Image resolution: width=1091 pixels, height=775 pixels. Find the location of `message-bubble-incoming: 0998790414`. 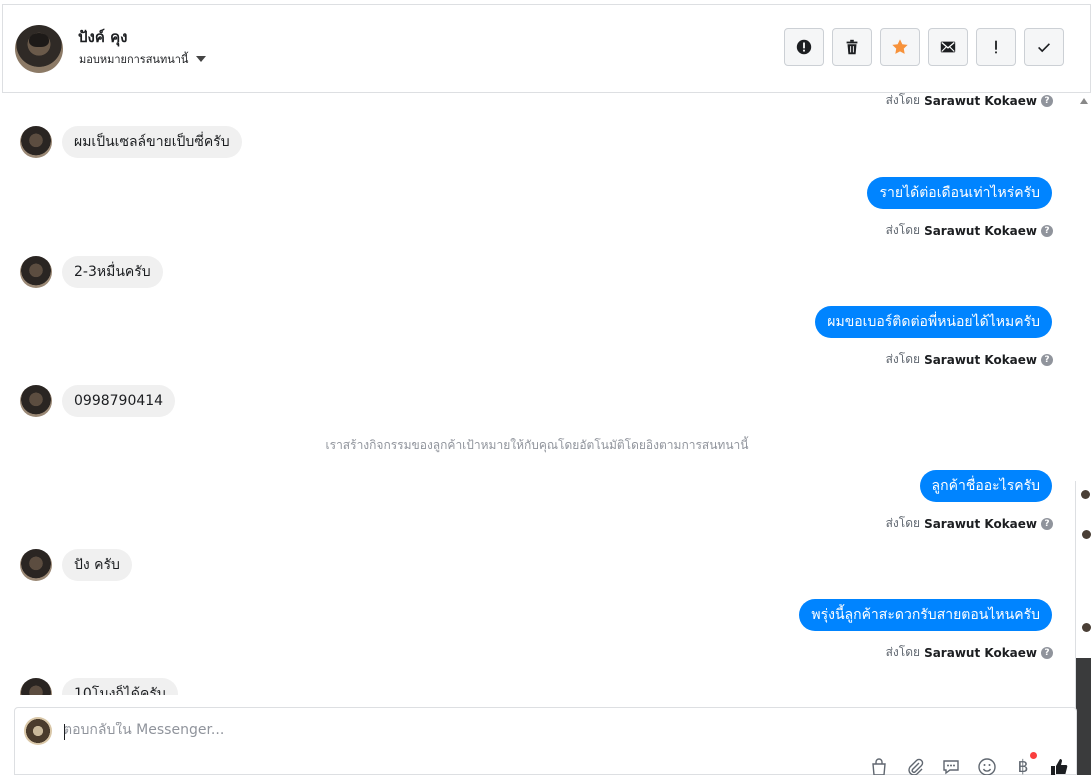

message-bubble-incoming: 0998790414 is located at coordinates (119, 401).